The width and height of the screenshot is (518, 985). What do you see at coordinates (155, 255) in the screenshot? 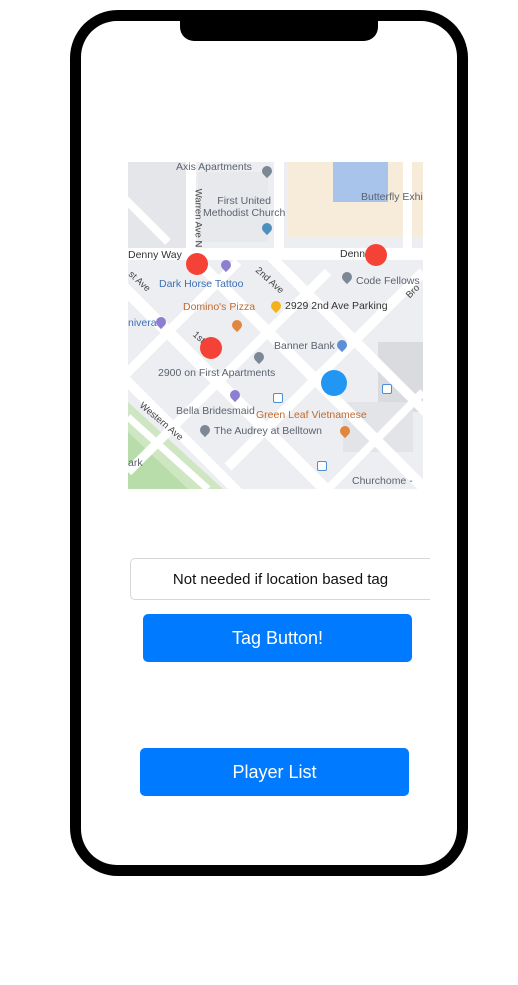
I see `map-label-denny-way: Denny Way` at bounding box center [155, 255].